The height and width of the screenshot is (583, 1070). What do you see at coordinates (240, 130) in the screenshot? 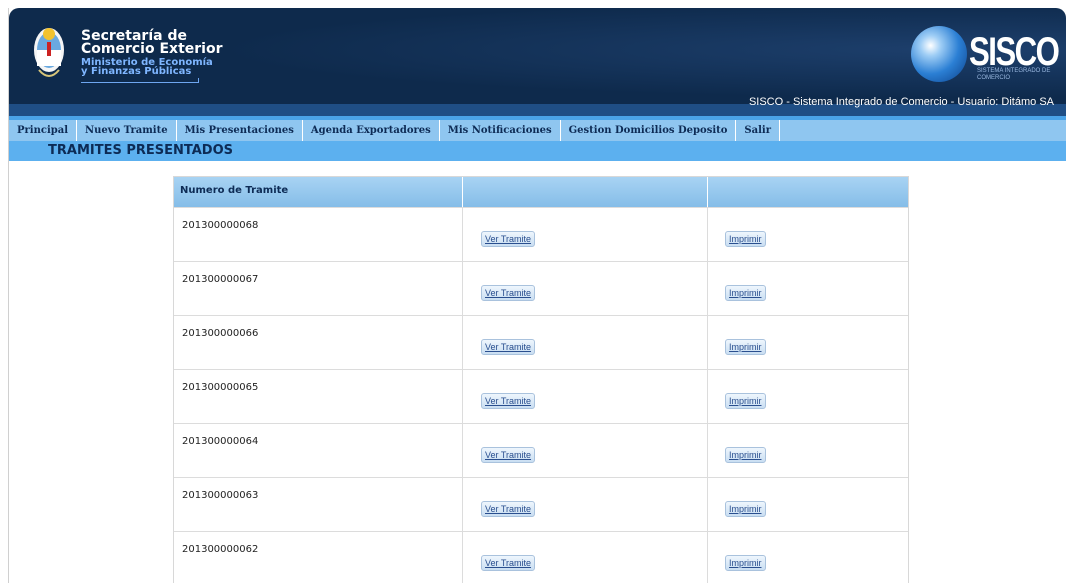
I see `nav-item-mis-presentaciones: Mis Presentaciones` at bounding box center [240, 130].